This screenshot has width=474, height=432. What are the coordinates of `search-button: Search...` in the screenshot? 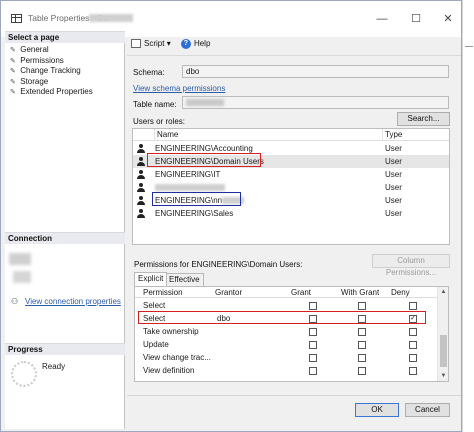 It's located at (423, 119).